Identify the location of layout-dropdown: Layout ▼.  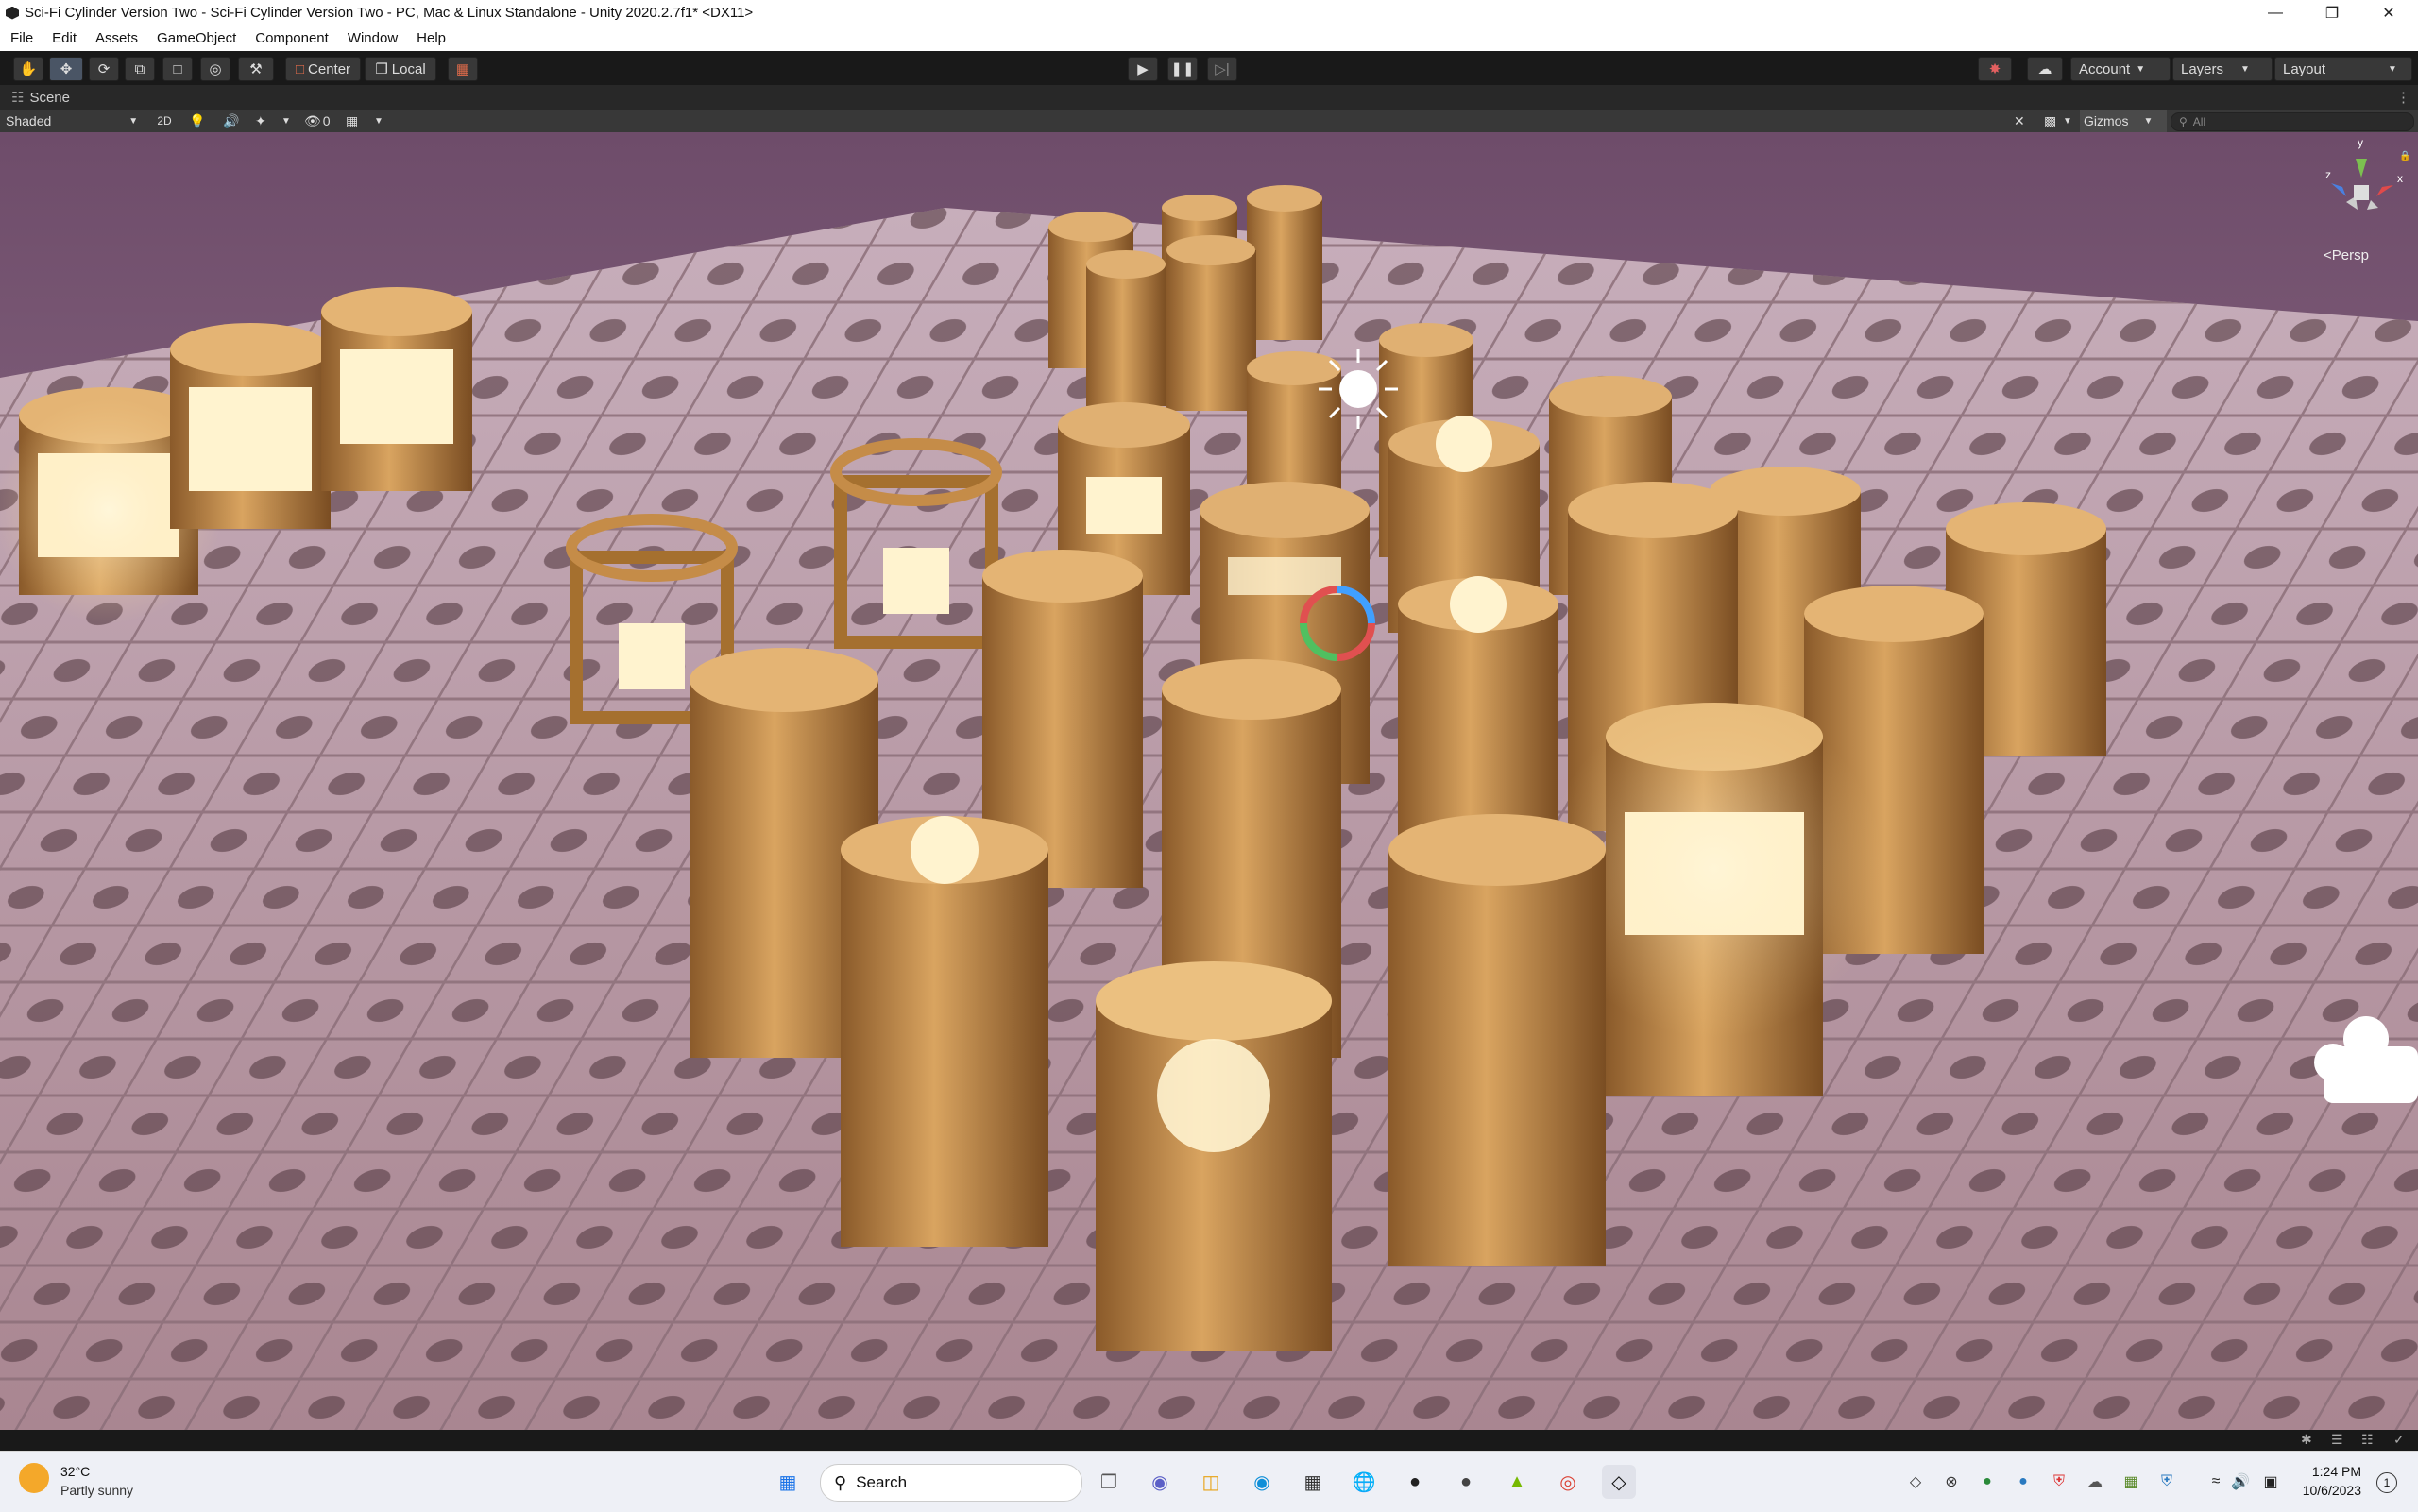
(2343, 69).